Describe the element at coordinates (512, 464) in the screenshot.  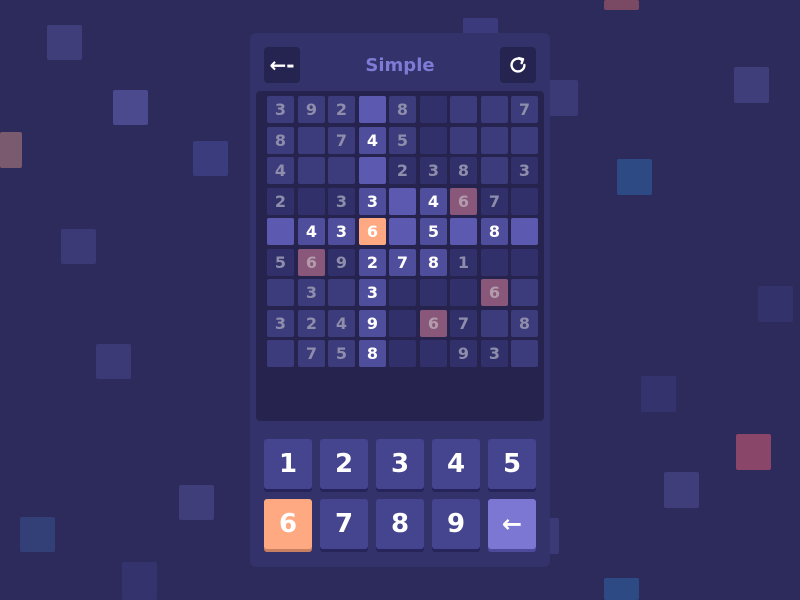
I see `number-key-5: 5` at that location.